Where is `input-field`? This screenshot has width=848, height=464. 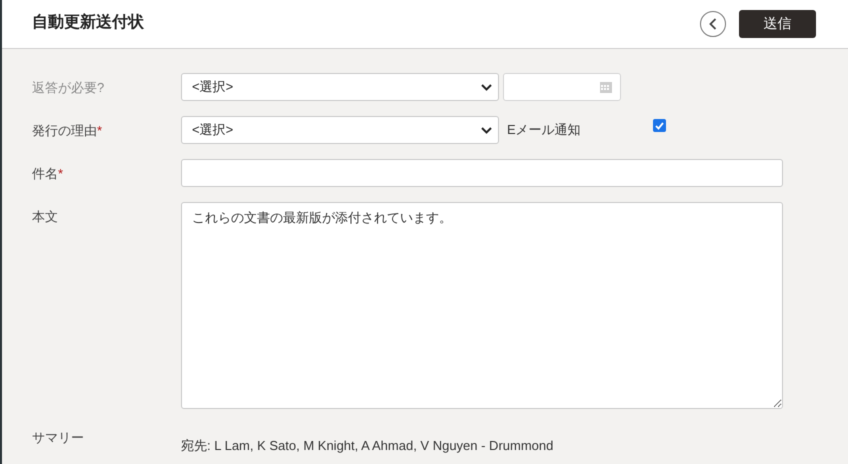 input-field is located at coordinates (482, 173).